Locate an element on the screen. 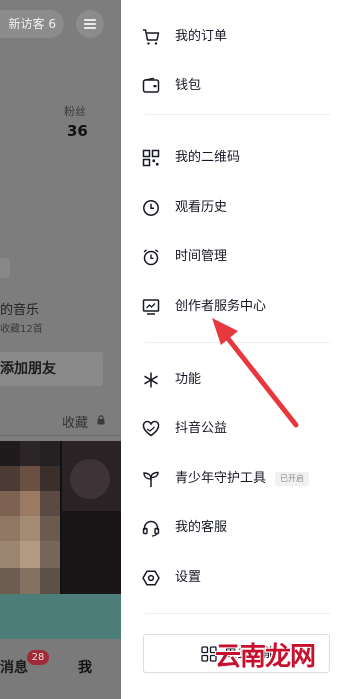 The image size is (346, 699). drawer-item-label: 创作者服务中心 is located at coordinates (221, 306).